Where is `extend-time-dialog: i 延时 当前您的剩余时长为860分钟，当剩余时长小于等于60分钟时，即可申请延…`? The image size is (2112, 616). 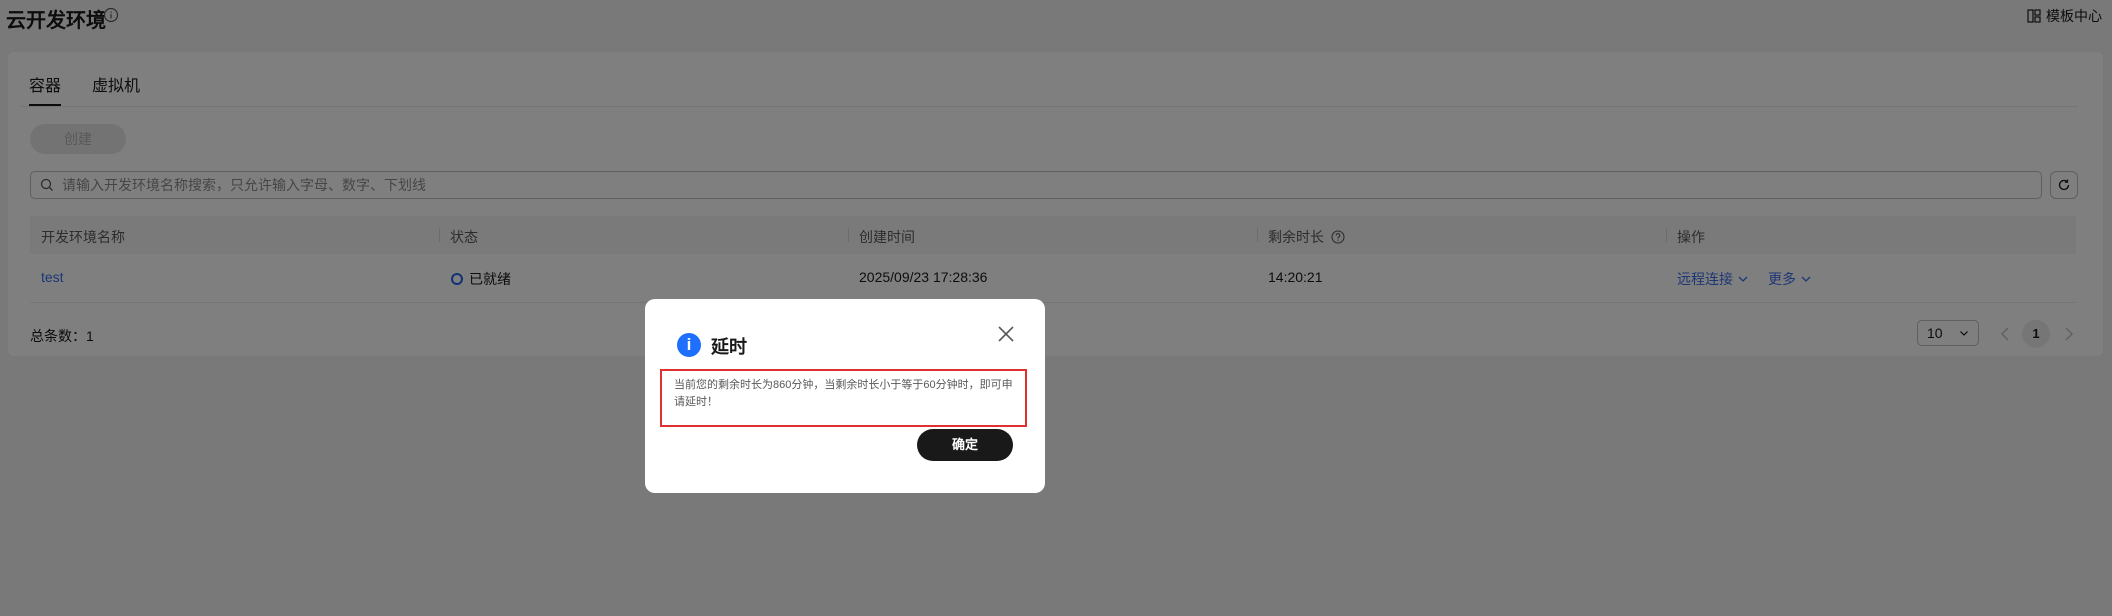
extend-time-dialog: i 延时 当前您的剩余时长为860分钟，当剩余时长小于等于60分钟时，即可申请延… is located at coordinates (845, 396).